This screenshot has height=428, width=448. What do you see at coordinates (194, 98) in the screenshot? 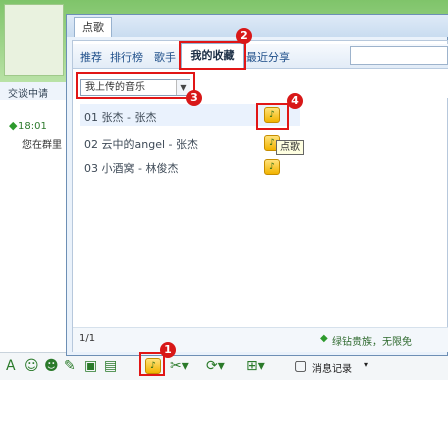
I see `annotation-badge: 3` at bounding box center [194, 98].